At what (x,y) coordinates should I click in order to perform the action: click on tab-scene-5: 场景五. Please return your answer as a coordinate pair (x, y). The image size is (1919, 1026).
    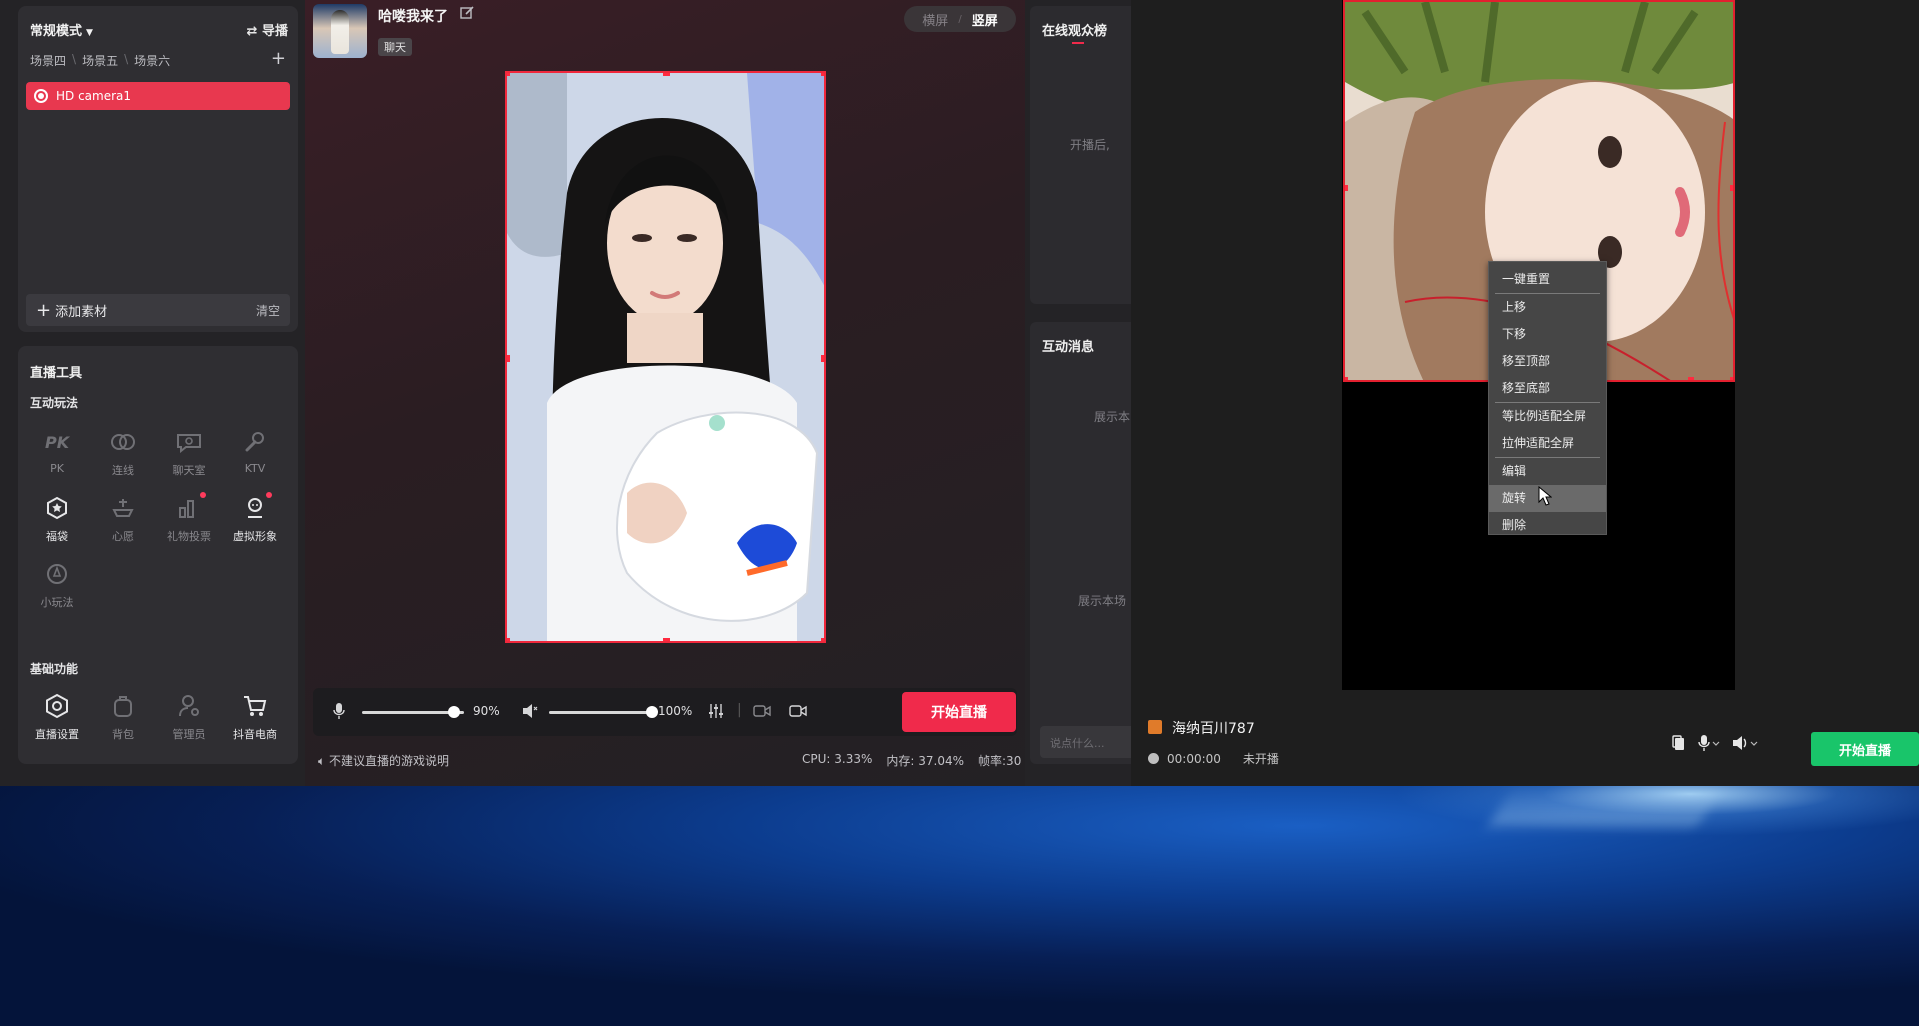
    Looking at the image, I should click on (100, 60).